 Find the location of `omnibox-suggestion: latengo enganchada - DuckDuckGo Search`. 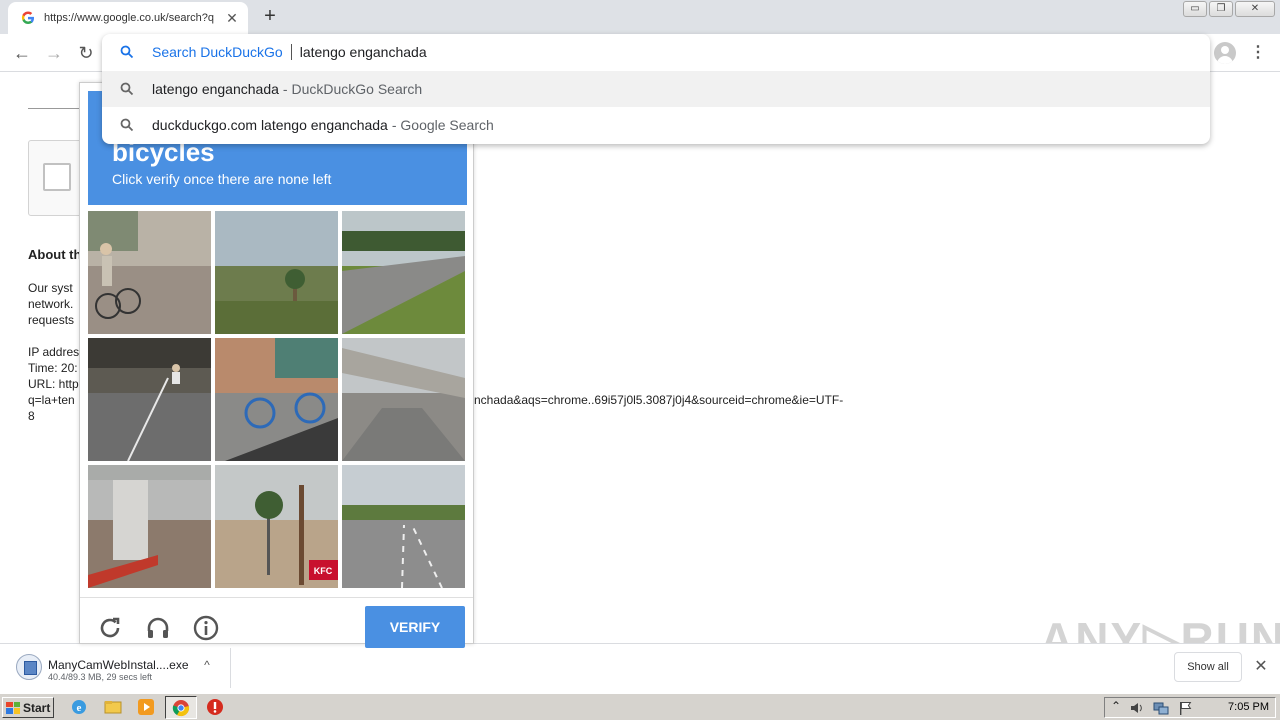

omnibox-suggestion: latengo enganchada - DuckDuckGo Search is located at coordinates (656, 89).